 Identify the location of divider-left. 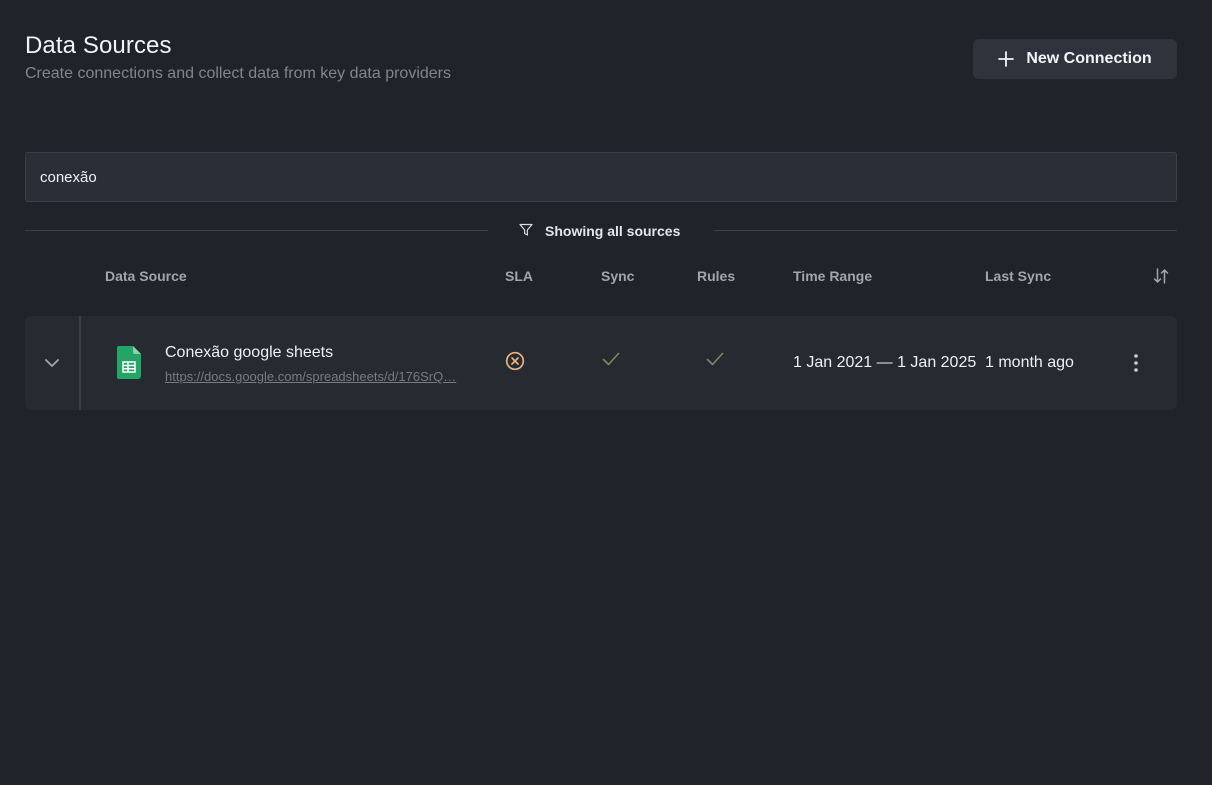
(256, 230).